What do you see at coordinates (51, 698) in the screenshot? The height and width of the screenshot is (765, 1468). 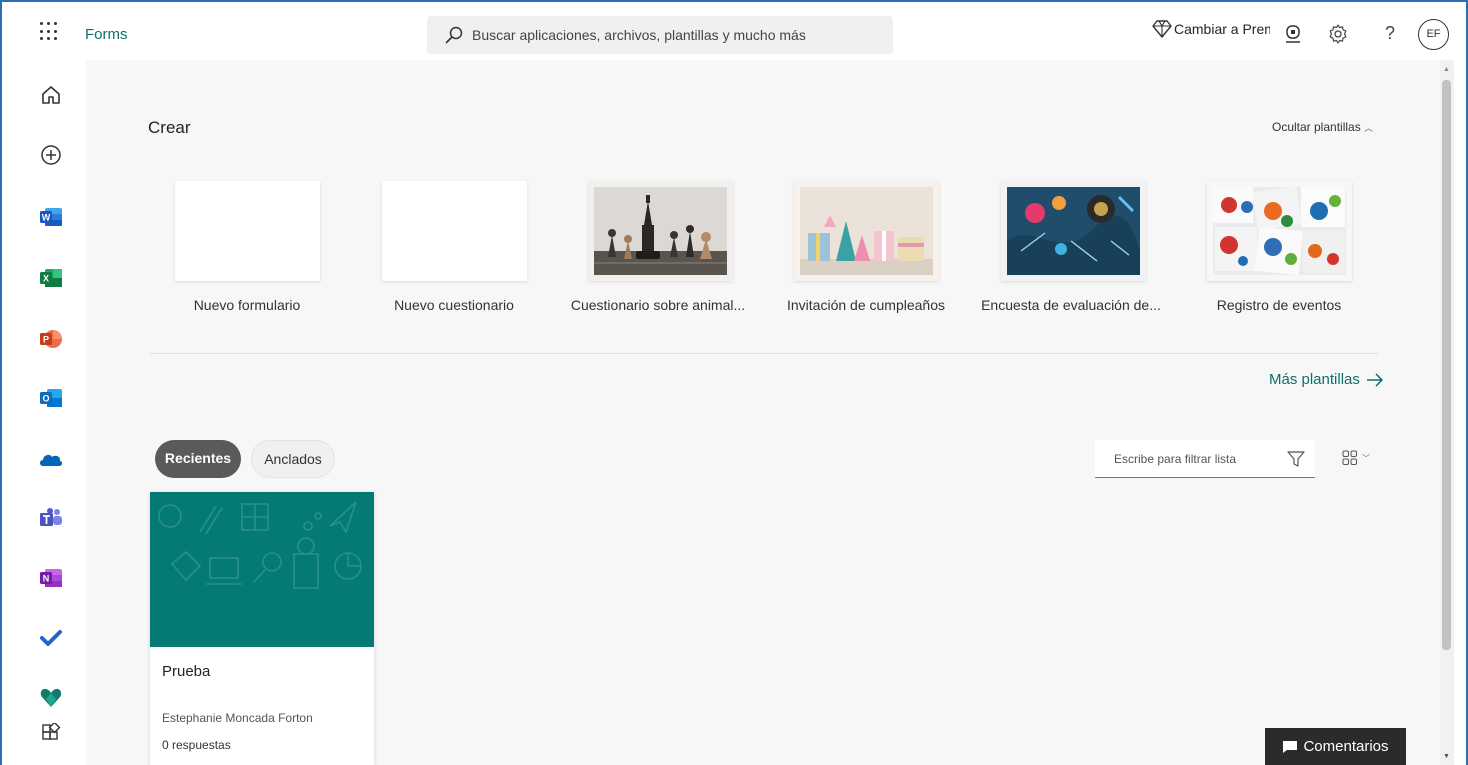 I see `viva-icon` at bounding box center [51, 698].